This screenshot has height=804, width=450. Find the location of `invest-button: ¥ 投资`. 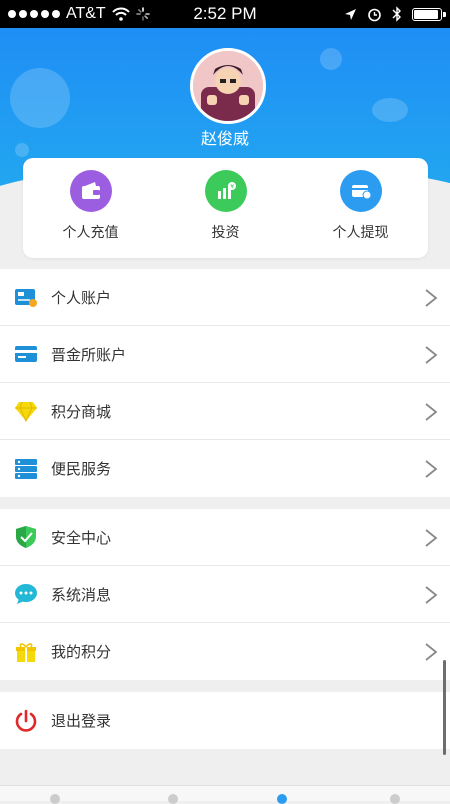

invest-button: ¥ 投资 is located at coordinates (225, 208).